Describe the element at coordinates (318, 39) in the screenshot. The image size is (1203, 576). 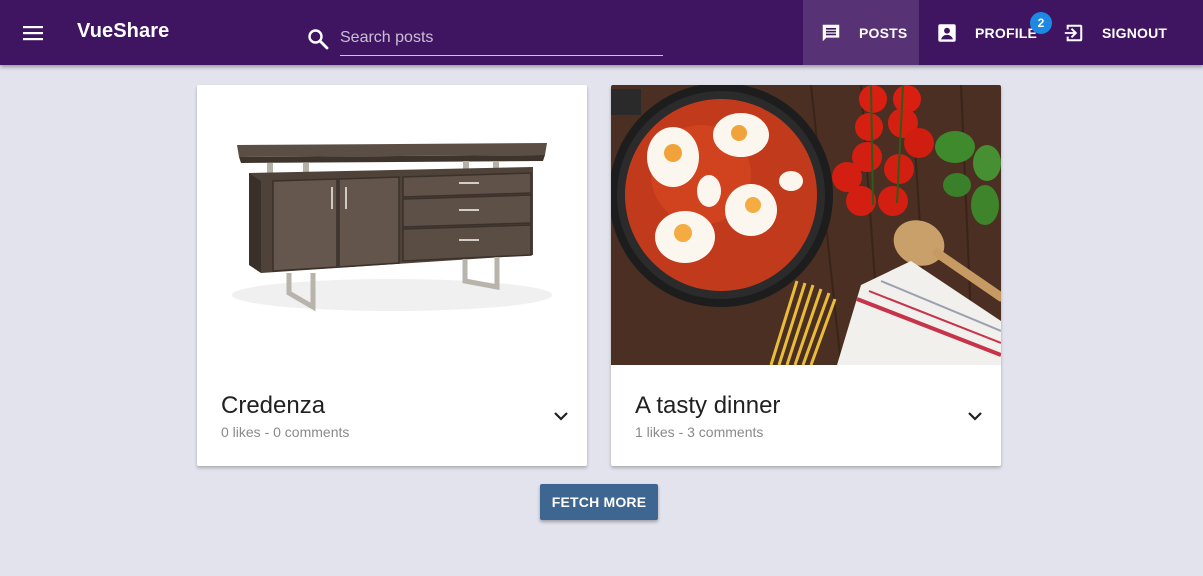
I see `search-icon` at that location.